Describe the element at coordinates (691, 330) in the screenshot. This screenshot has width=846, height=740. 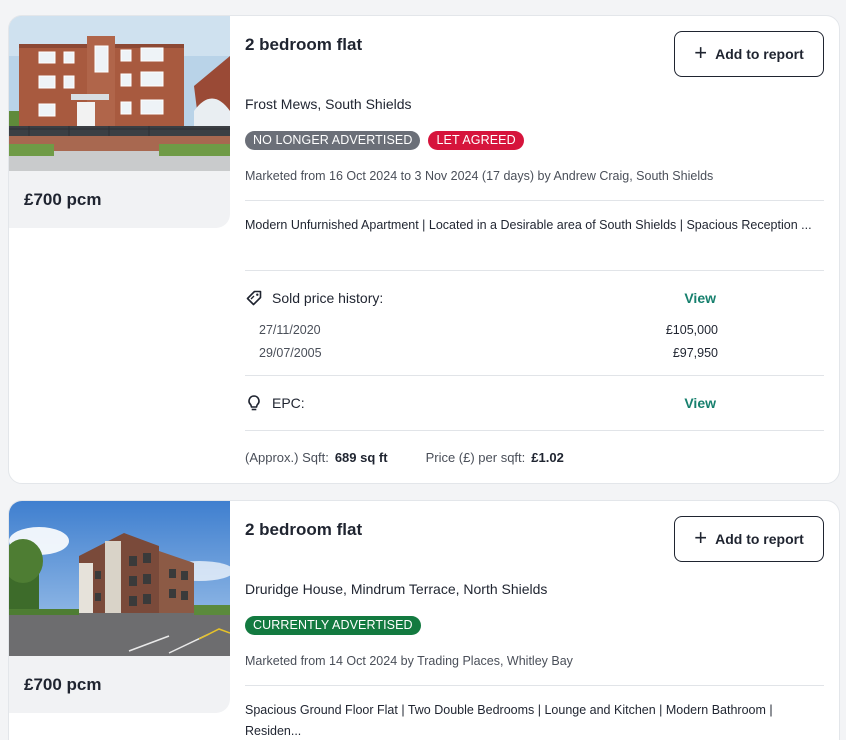
I see `sold-price: £105,000` at that location.